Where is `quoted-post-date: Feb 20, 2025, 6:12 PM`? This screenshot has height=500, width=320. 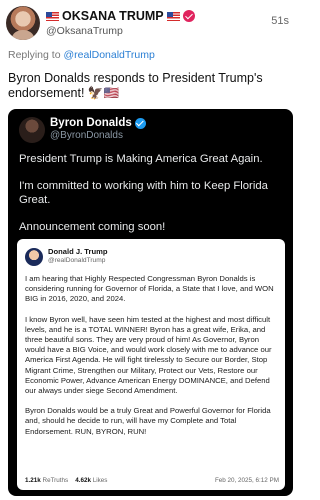 quoted-post-date: Feb 20, 2025, 6:12 PM is located at coordinates (246, 480).